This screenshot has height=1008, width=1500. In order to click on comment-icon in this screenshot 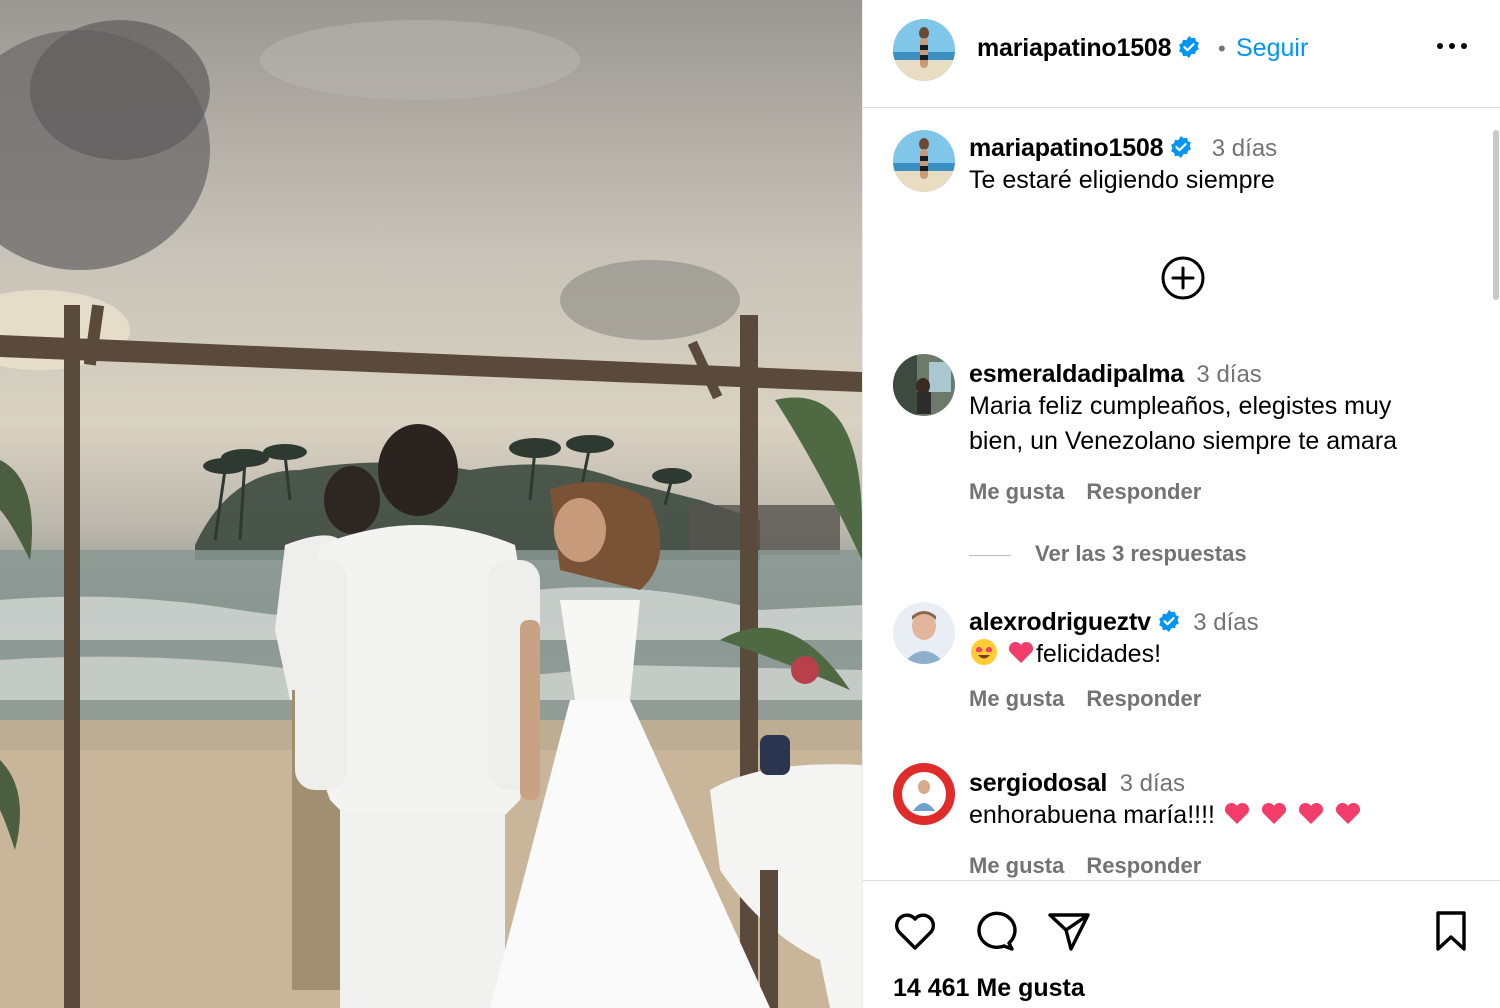, I will do `click(993, 931)`.